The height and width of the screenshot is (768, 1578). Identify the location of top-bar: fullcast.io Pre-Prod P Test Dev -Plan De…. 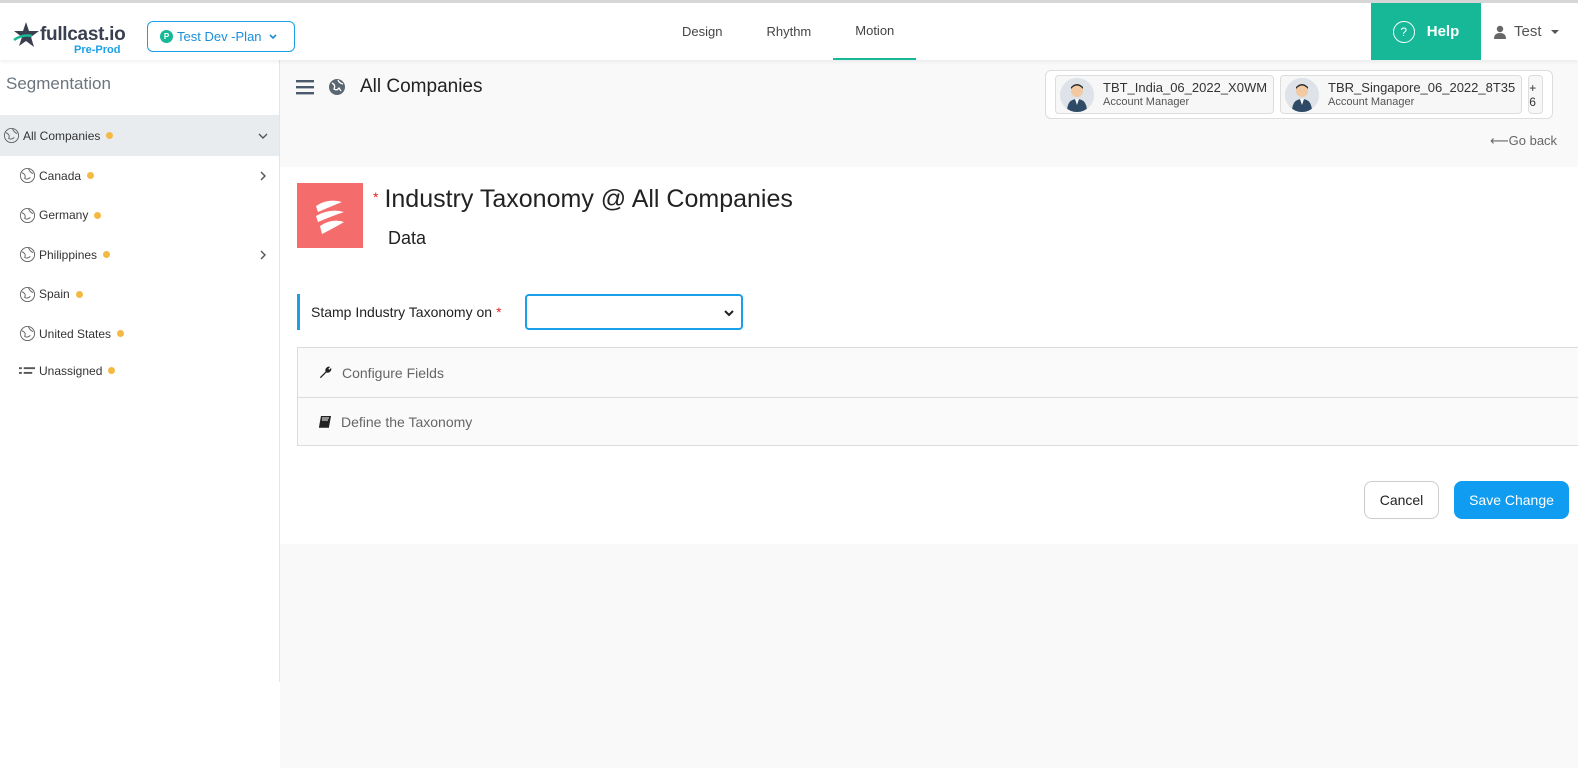
(789, 30).